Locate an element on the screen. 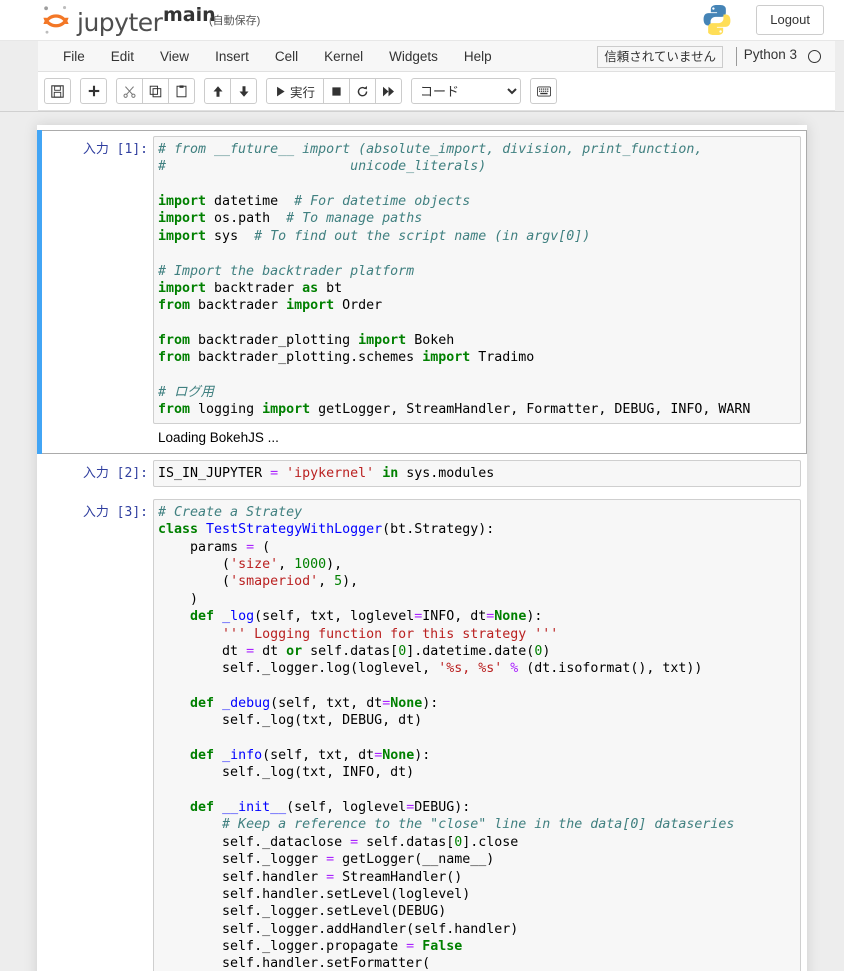  toolbar-group-move is located at coordinates (230, 91).